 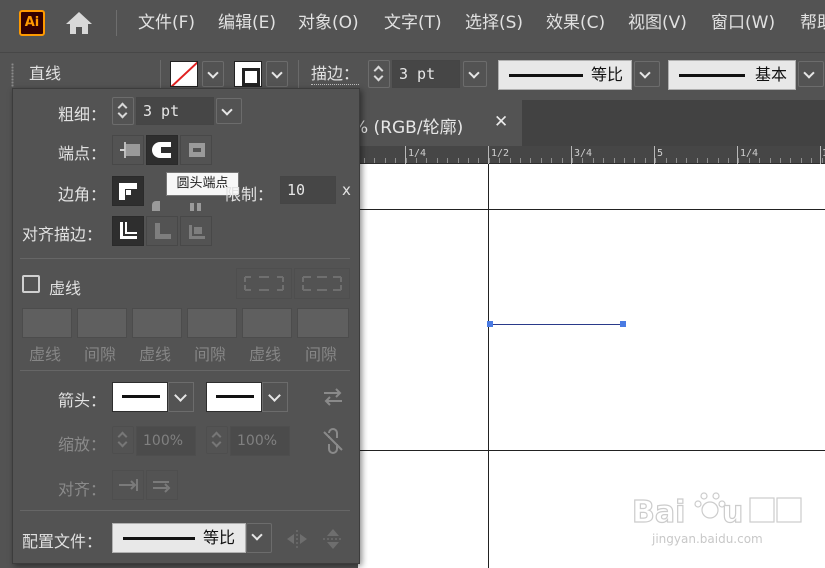 I want to click on align-inside-button, so click(x=162, y=231).